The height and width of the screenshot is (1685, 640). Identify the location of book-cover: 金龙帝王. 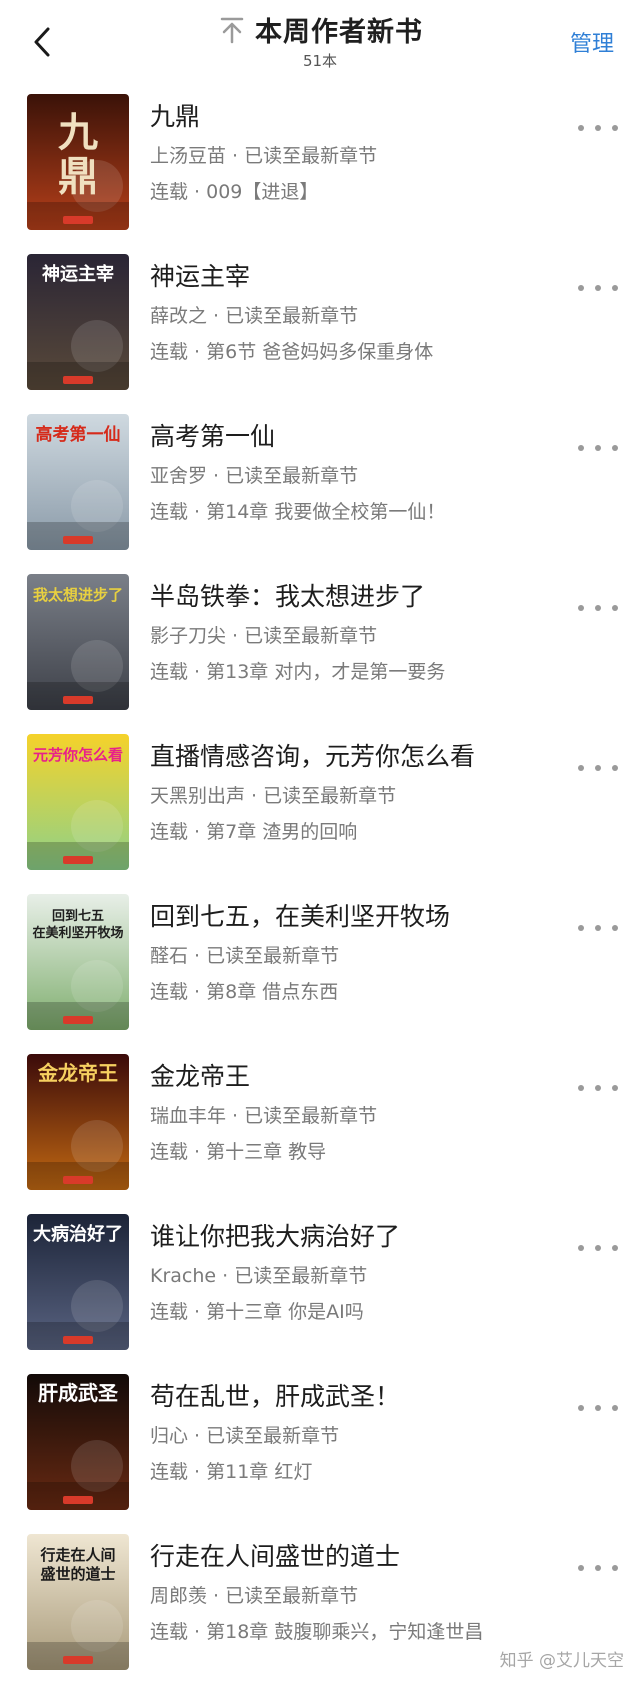
(78, 1122).